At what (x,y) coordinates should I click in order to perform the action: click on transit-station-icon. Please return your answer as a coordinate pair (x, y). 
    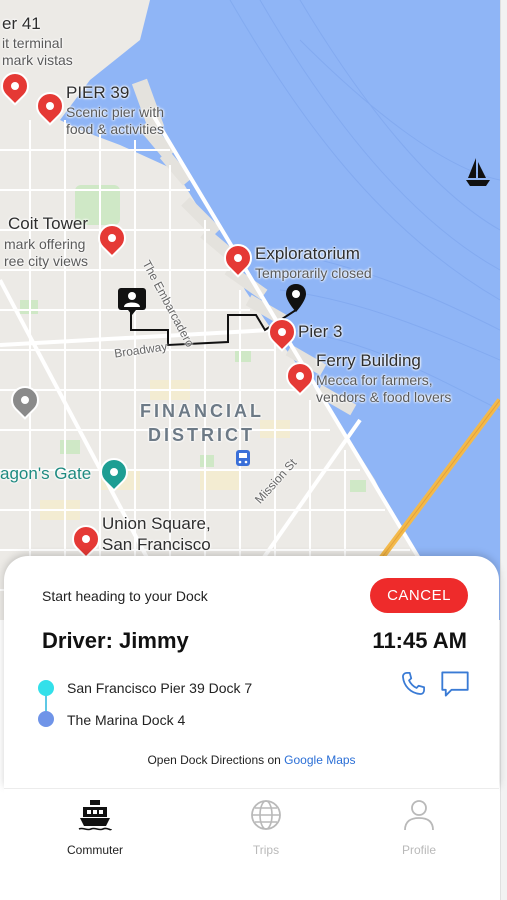
    Looking at the image, I should click on (243, 458).